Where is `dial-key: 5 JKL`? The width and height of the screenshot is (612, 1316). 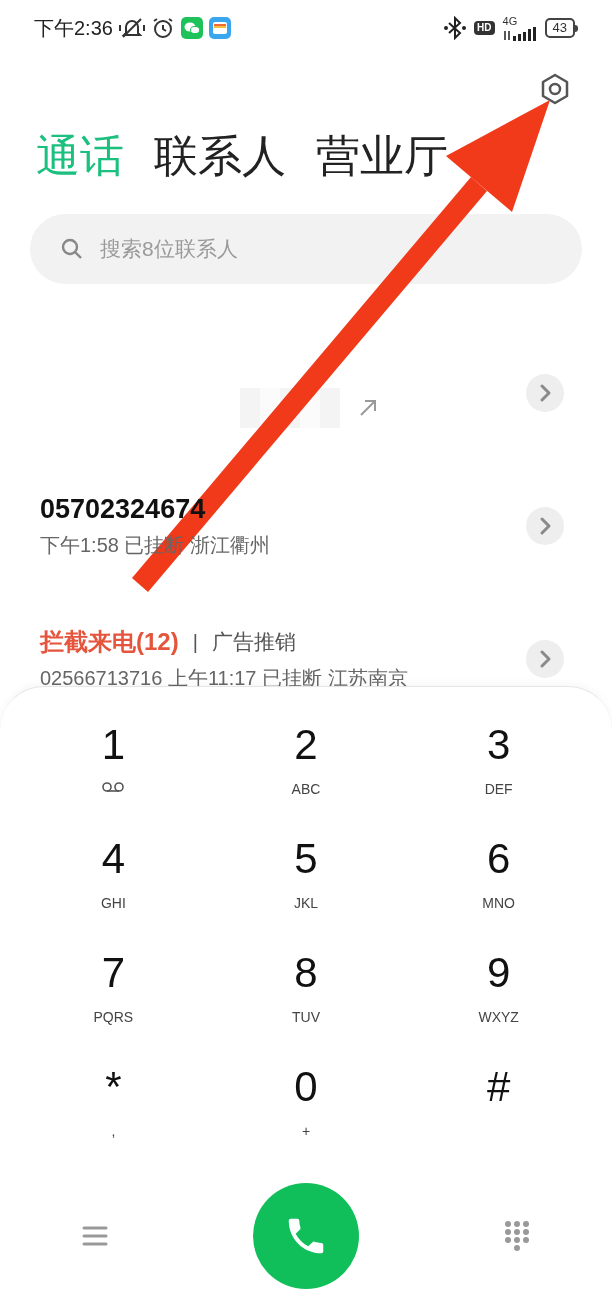
dial-key: 5 JKL is located at coordinates (306, 888).